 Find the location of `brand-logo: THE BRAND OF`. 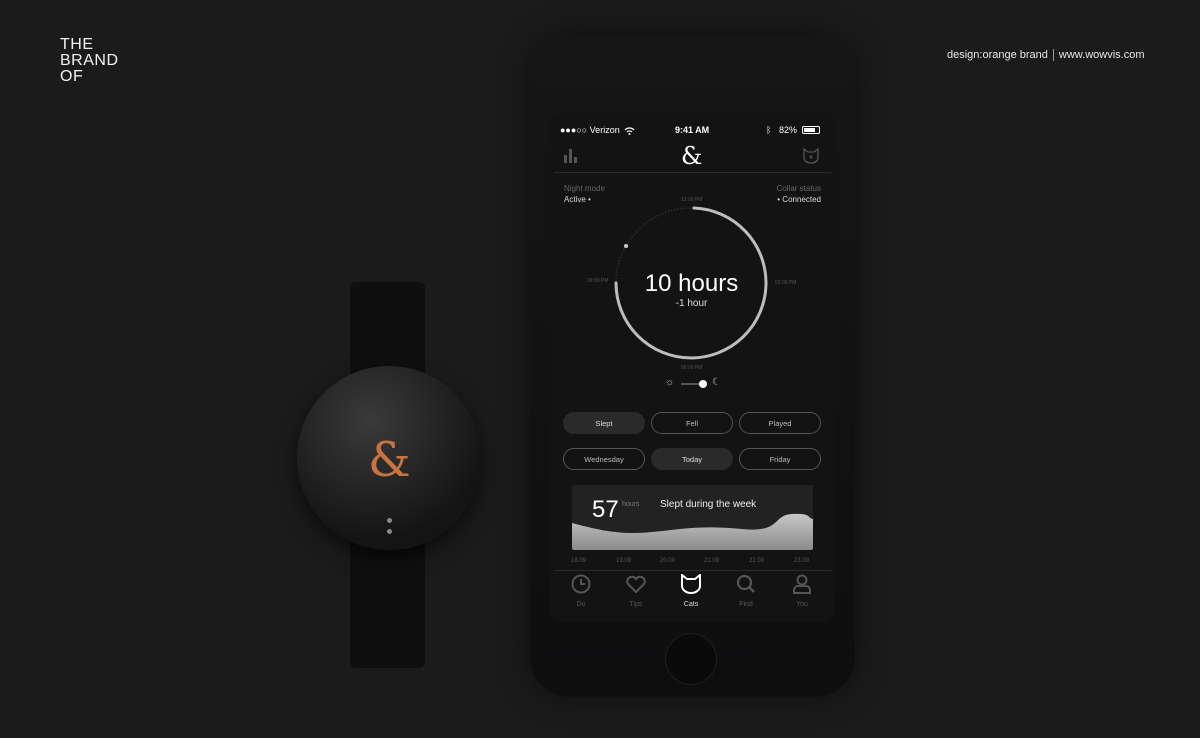

brand-logo: THE BRAND OF is located at coordinates (89, 61).